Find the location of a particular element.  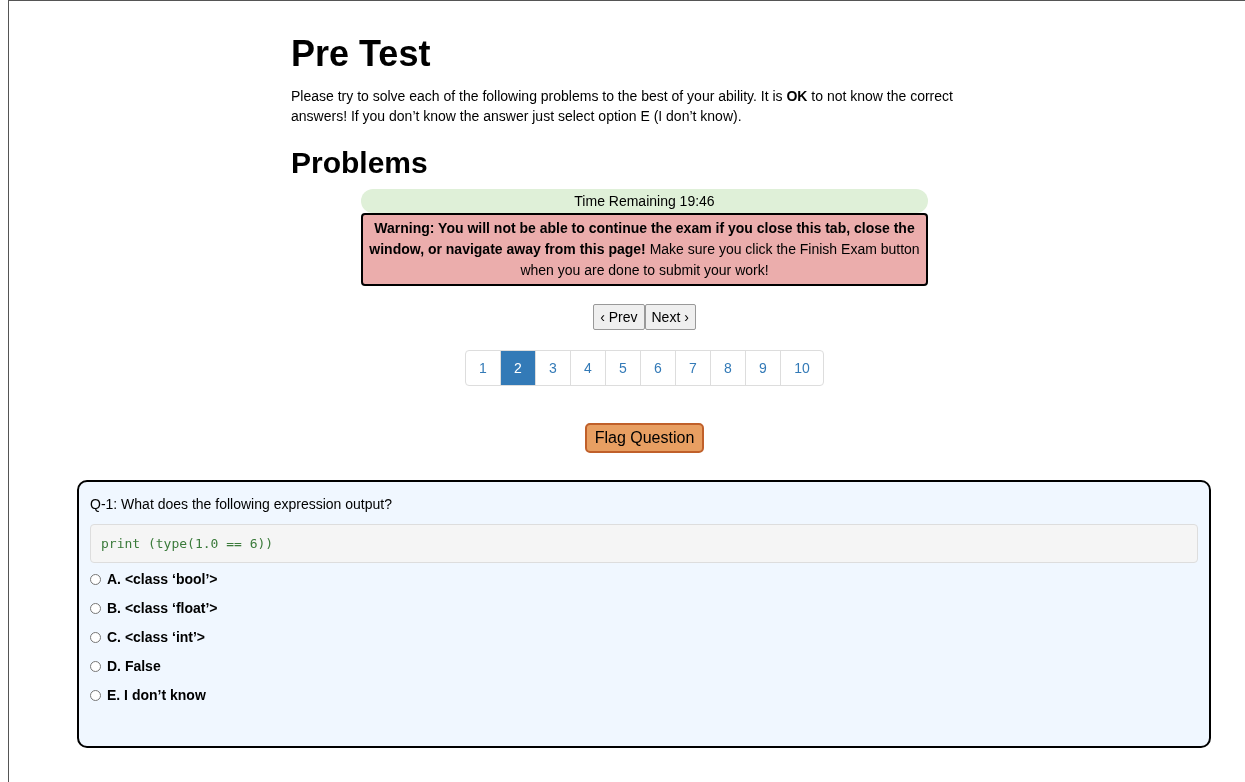

flag-question-button: Flag Question is located at coordinates (644, 437).